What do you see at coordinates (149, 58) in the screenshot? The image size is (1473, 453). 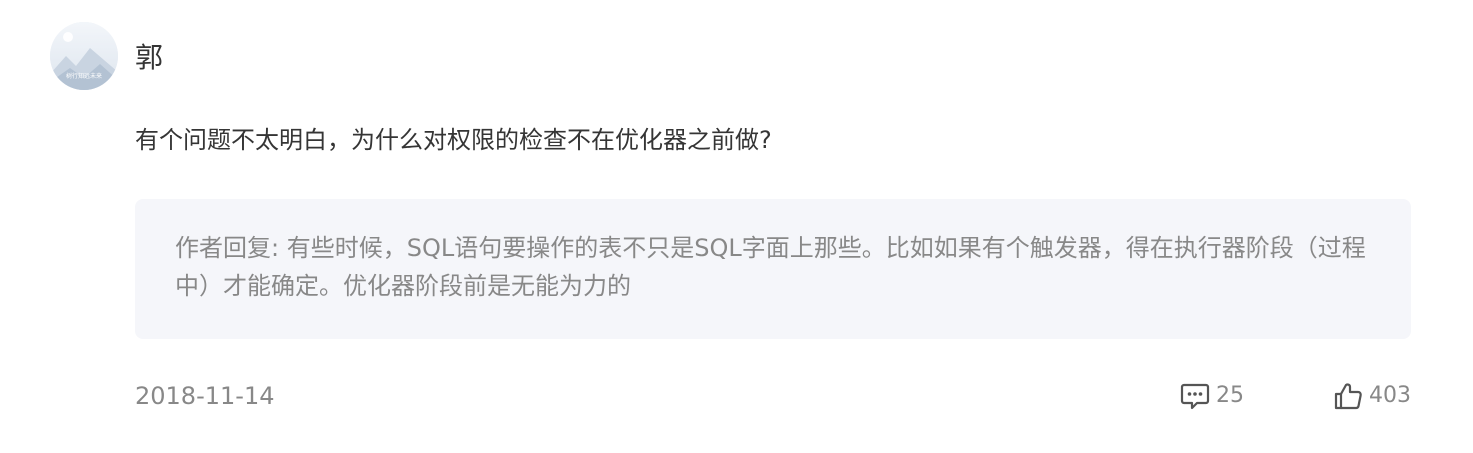 I see `username: 郭` at bounding box center [149, 58].